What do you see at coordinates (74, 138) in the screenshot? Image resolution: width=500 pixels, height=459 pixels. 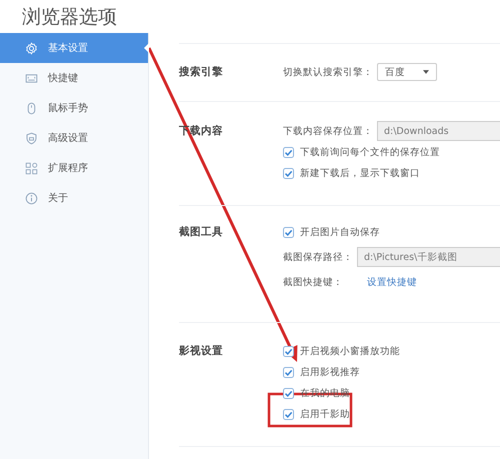 I see `sidebar-item: 高级设置` at bounding box center [74, 138].